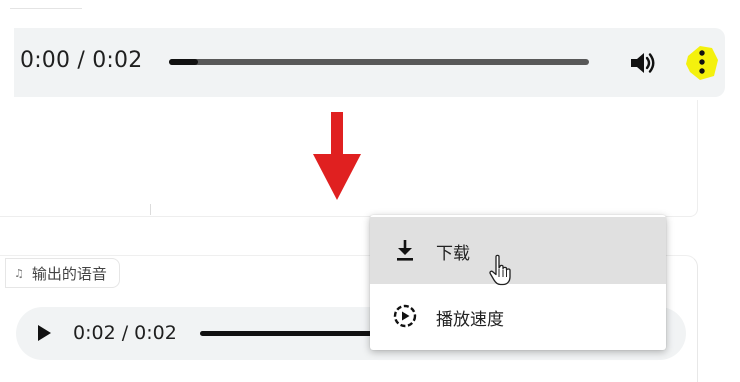 Image resolution: width=740 pixels, height=382 pixels. What do you see at coordinates (81, 60) in the screenshot?
I see `time-display: 0:00 / 0:02` at bounding box center [81, 60].